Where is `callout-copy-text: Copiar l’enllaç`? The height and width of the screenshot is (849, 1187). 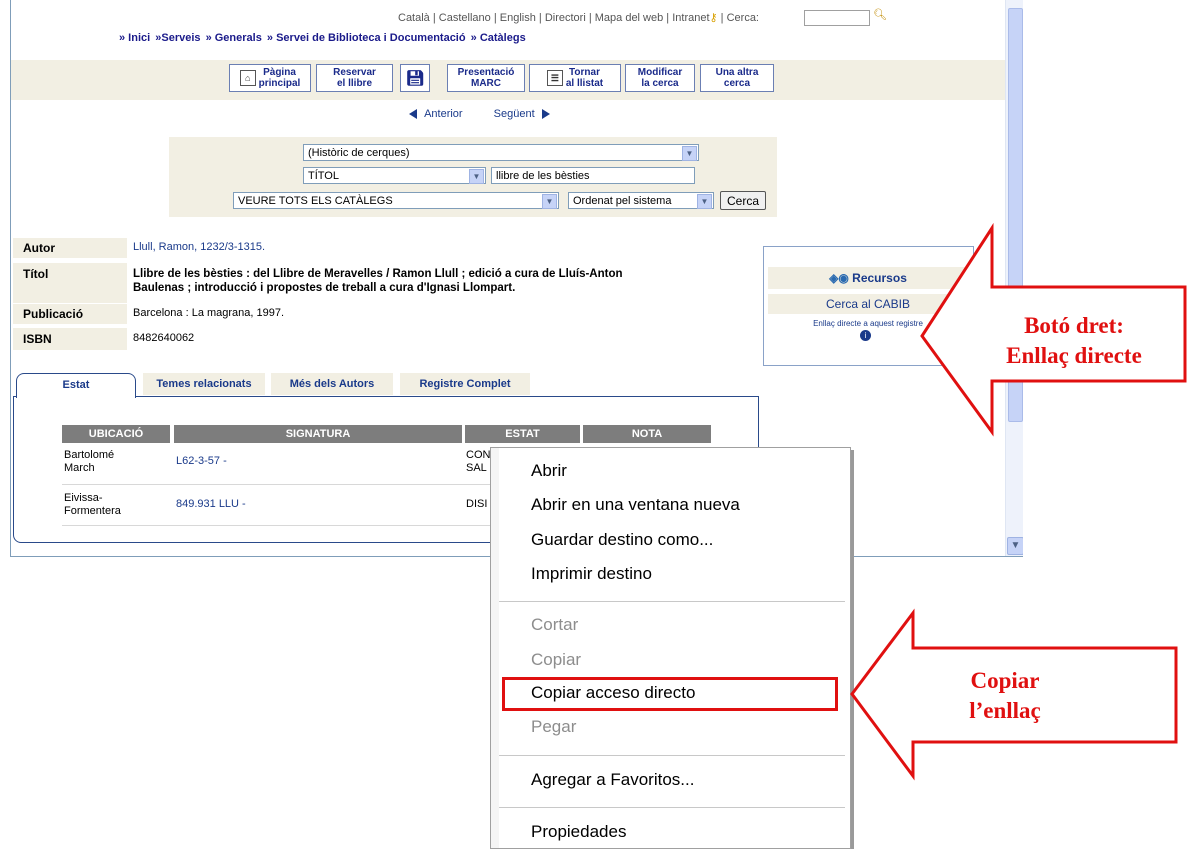
callout-copy-text: Copiar l’enllaç is located at coordinates (1005, 695).